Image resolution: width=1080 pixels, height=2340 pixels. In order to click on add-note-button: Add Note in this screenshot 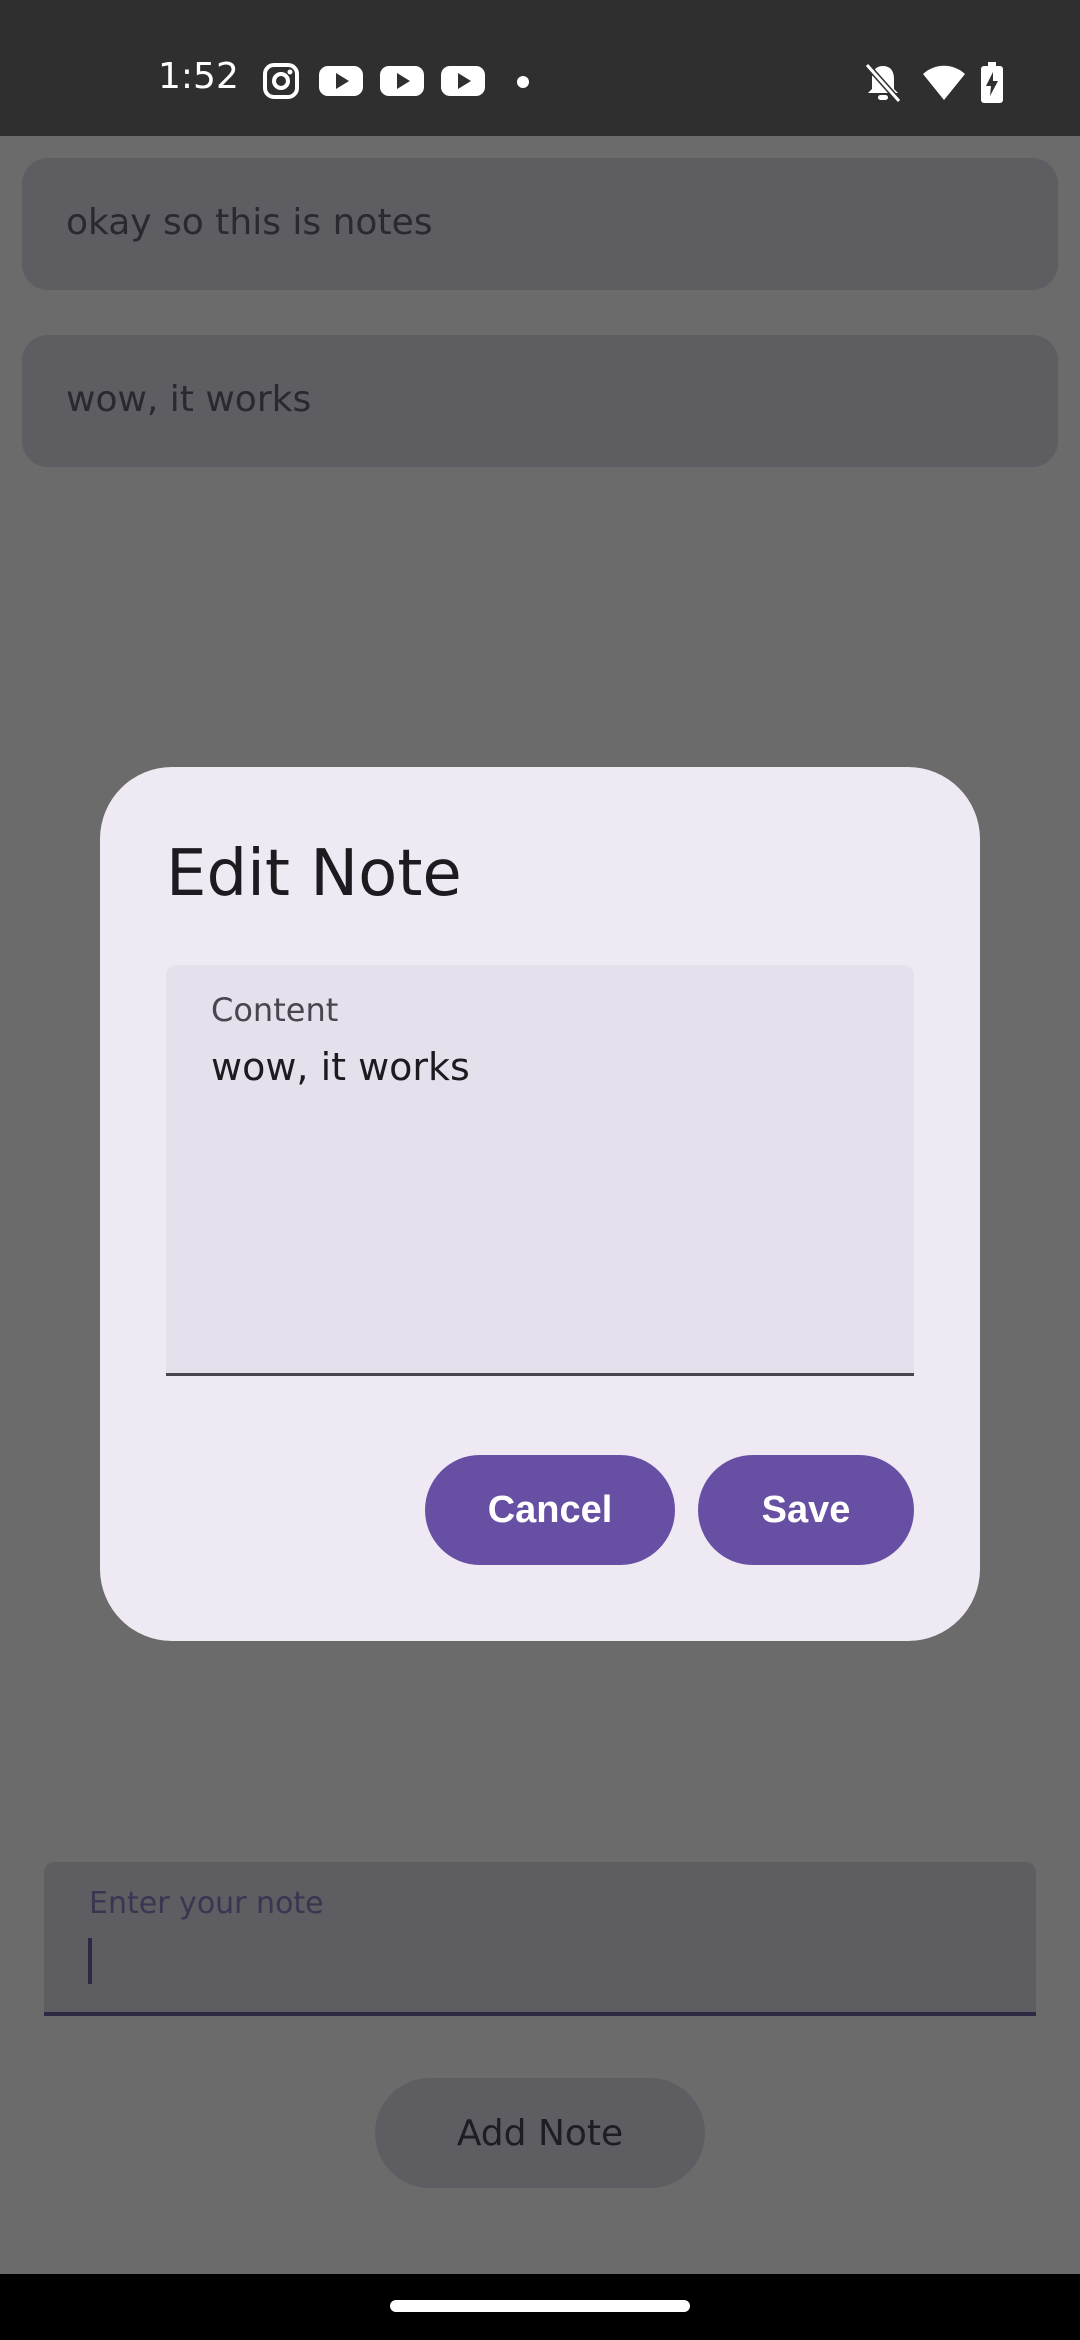, I will do `click(540, 2133)`.